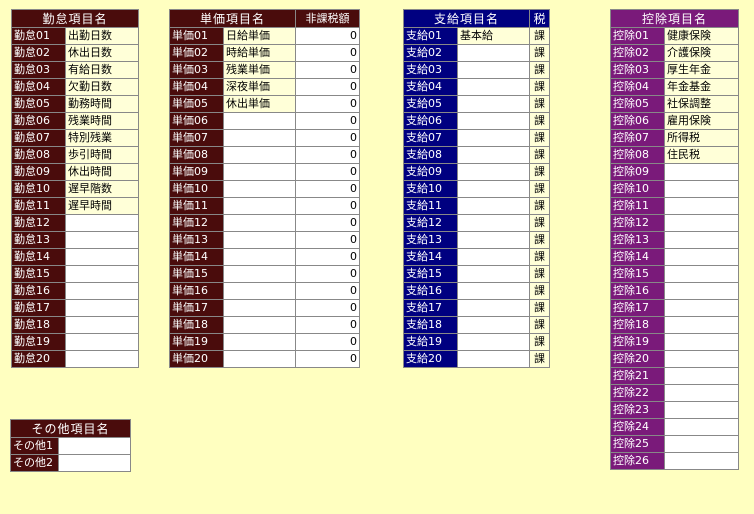 The image size is (754, 514). What do you see at coordinates (701, 53) in the screenshot?
I see `deduction-name-field: 介護保険` at bounding box center [701, 53].